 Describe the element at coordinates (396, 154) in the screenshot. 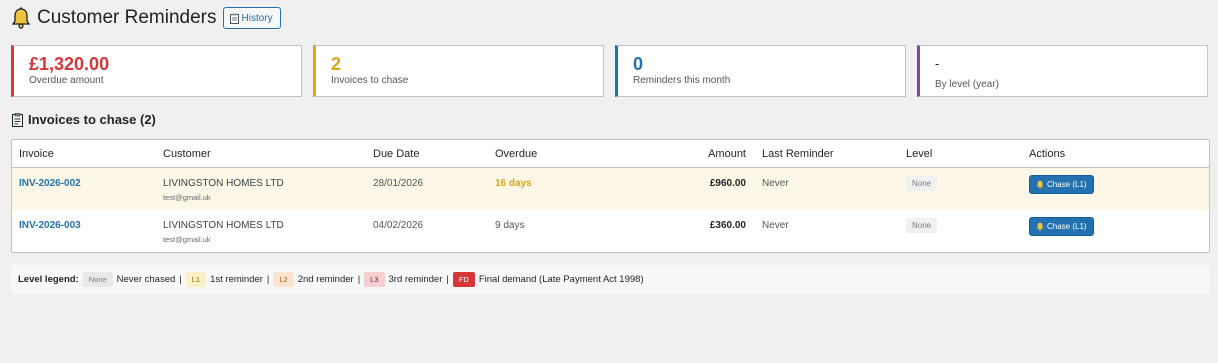

I see `col-header-due-date: Due Date` at that location.